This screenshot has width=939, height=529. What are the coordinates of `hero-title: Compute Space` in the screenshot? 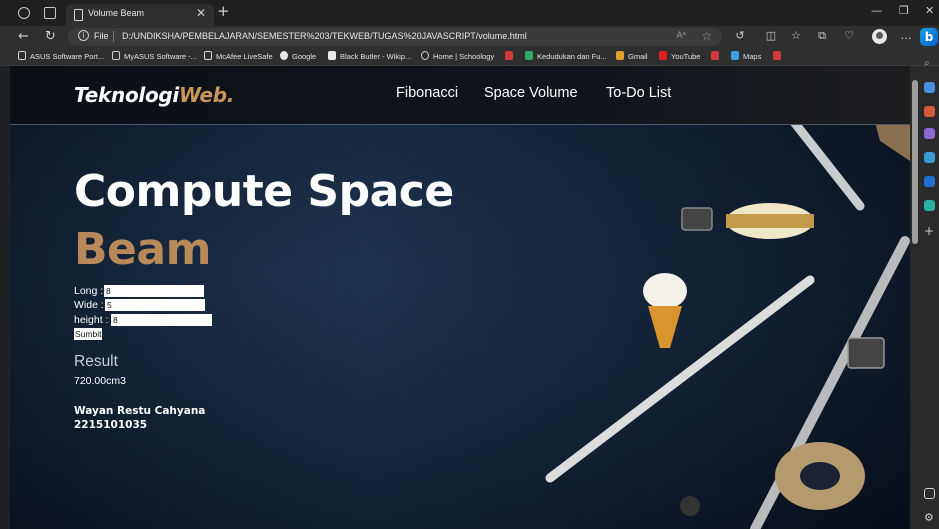 It's located at (264, 191).